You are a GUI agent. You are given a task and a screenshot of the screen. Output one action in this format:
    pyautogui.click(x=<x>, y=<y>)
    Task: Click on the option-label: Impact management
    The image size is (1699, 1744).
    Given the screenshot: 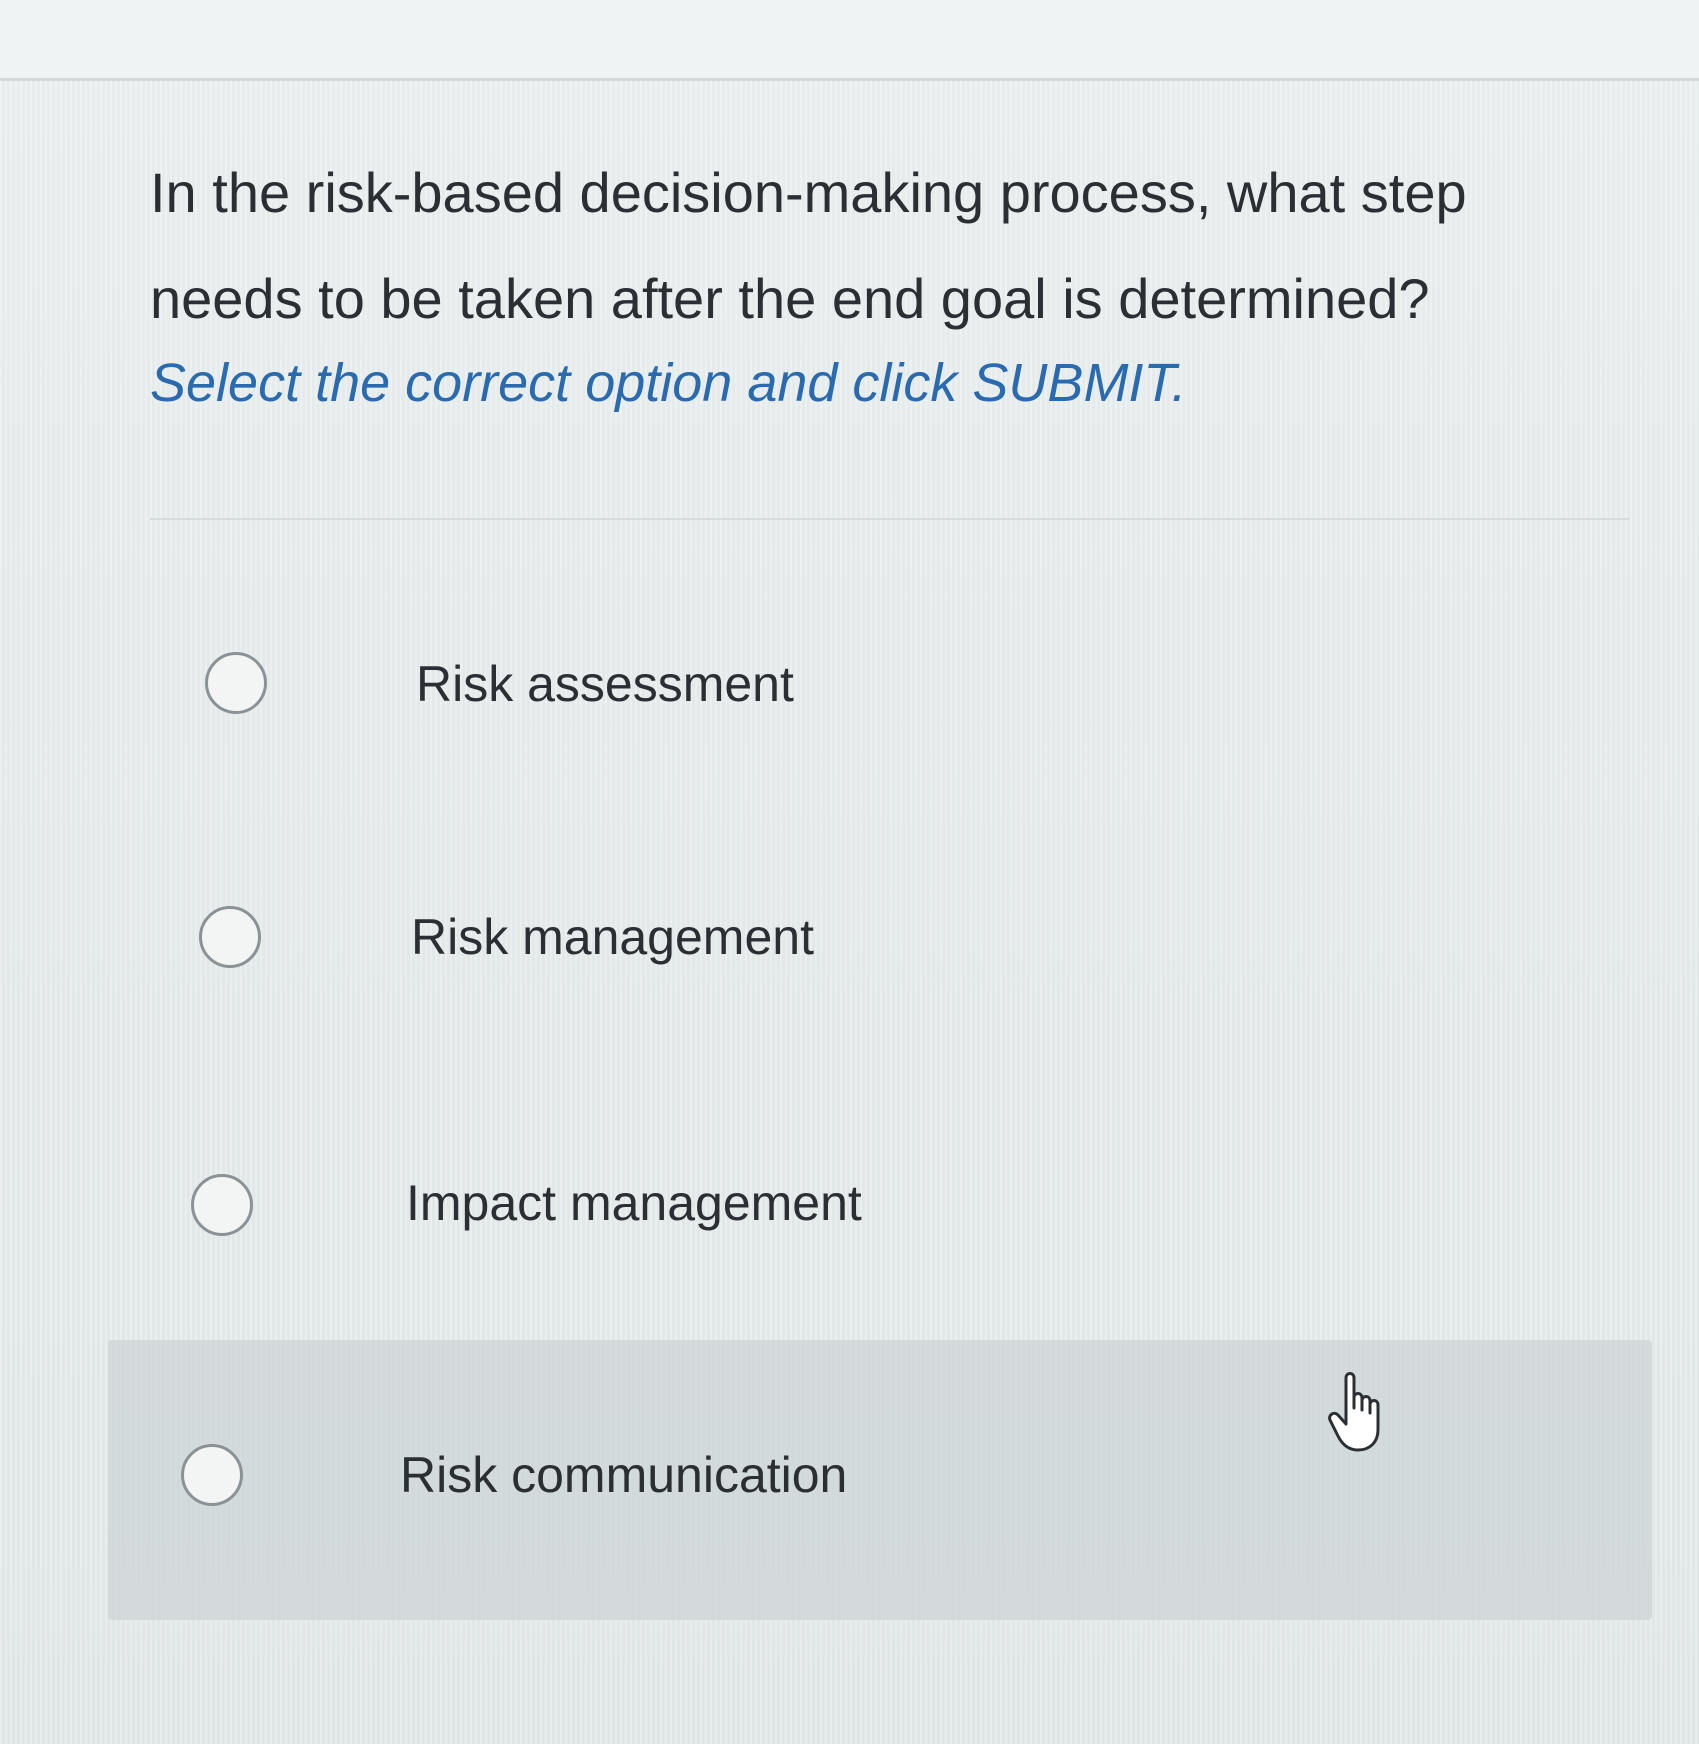 What is the action you would take?
    pyautogui.click(x=634, y=1203)
    